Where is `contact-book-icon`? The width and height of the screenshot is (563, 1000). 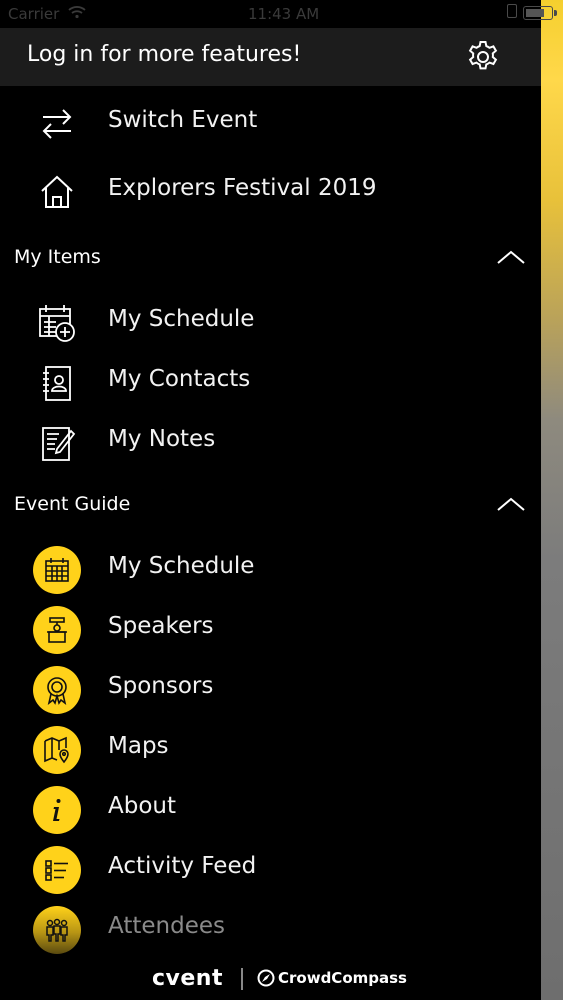
contact-book-icon is located at coordinates (57, 383).